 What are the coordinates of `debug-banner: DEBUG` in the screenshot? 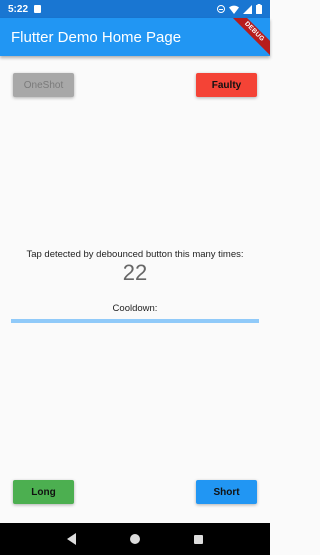 It's located at (249, 37).